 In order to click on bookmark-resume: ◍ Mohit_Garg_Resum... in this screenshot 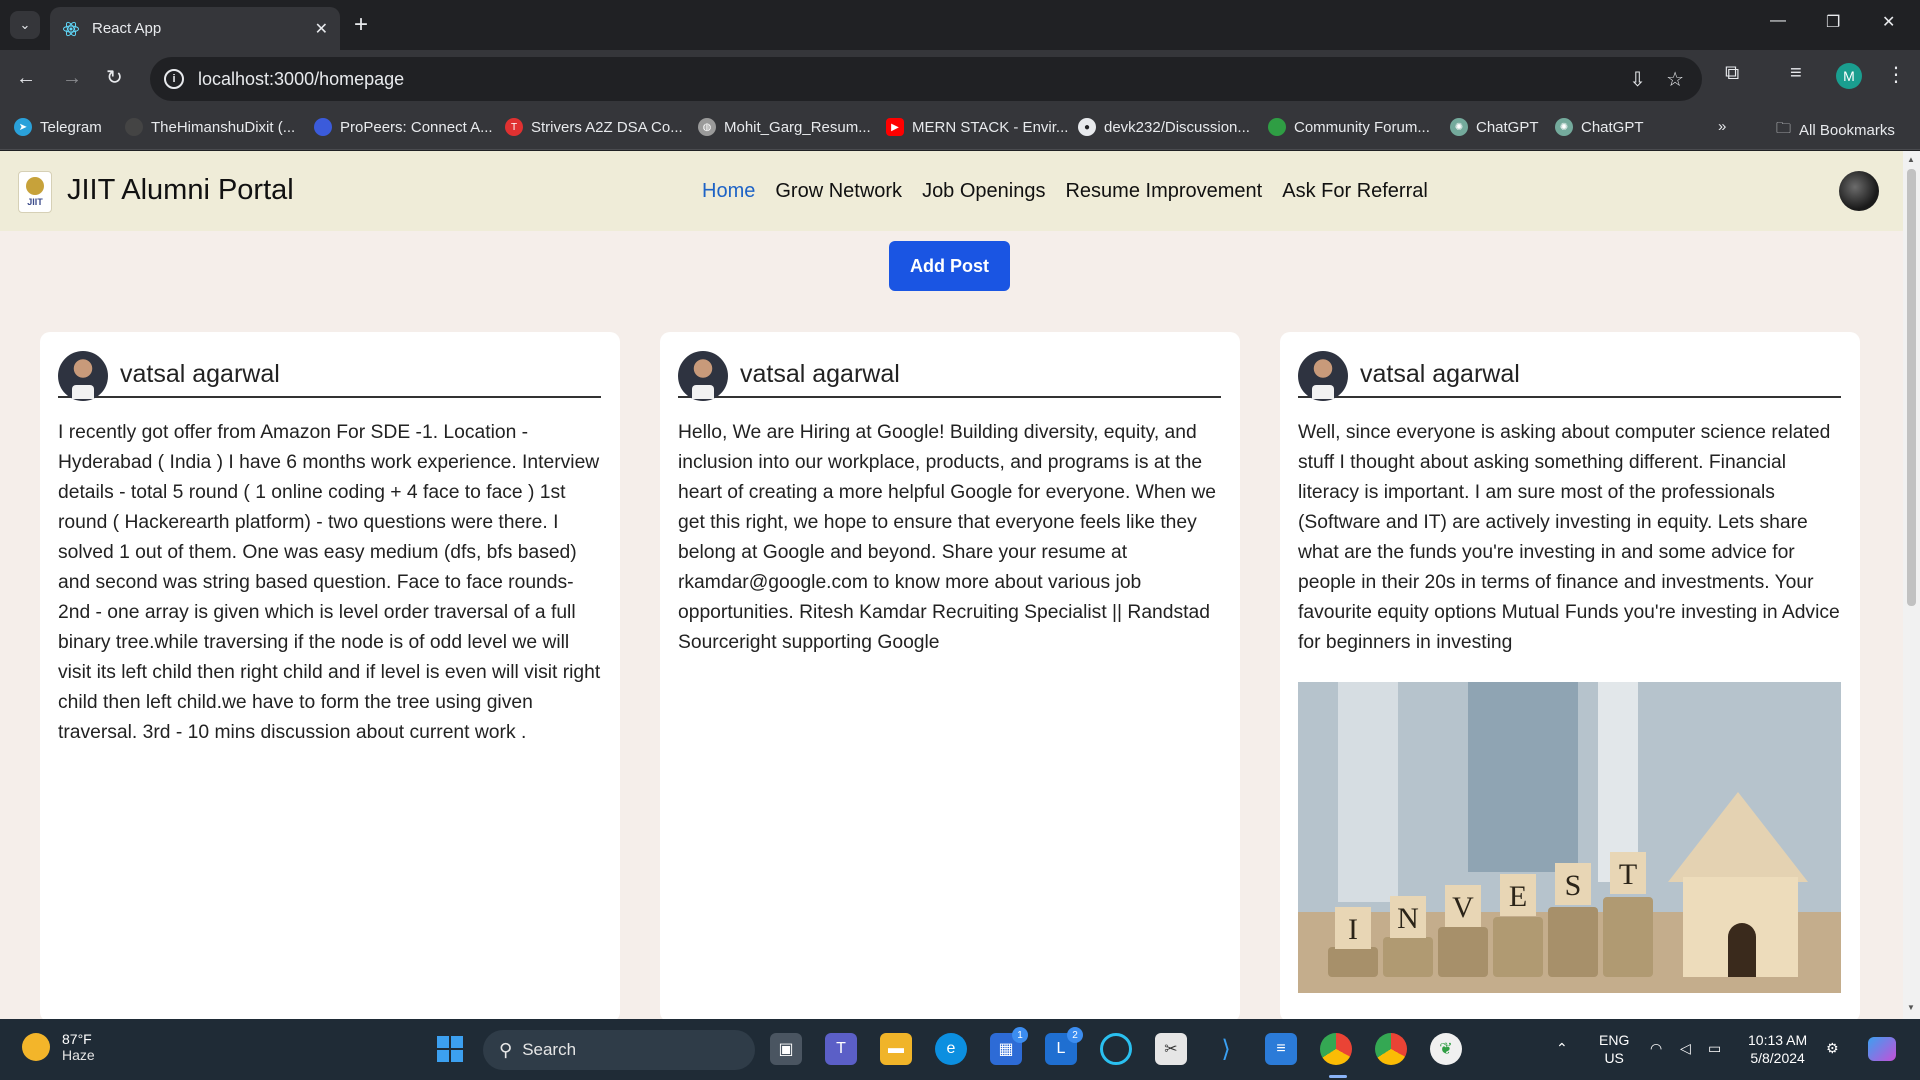, I will do `click(784, 127)`.